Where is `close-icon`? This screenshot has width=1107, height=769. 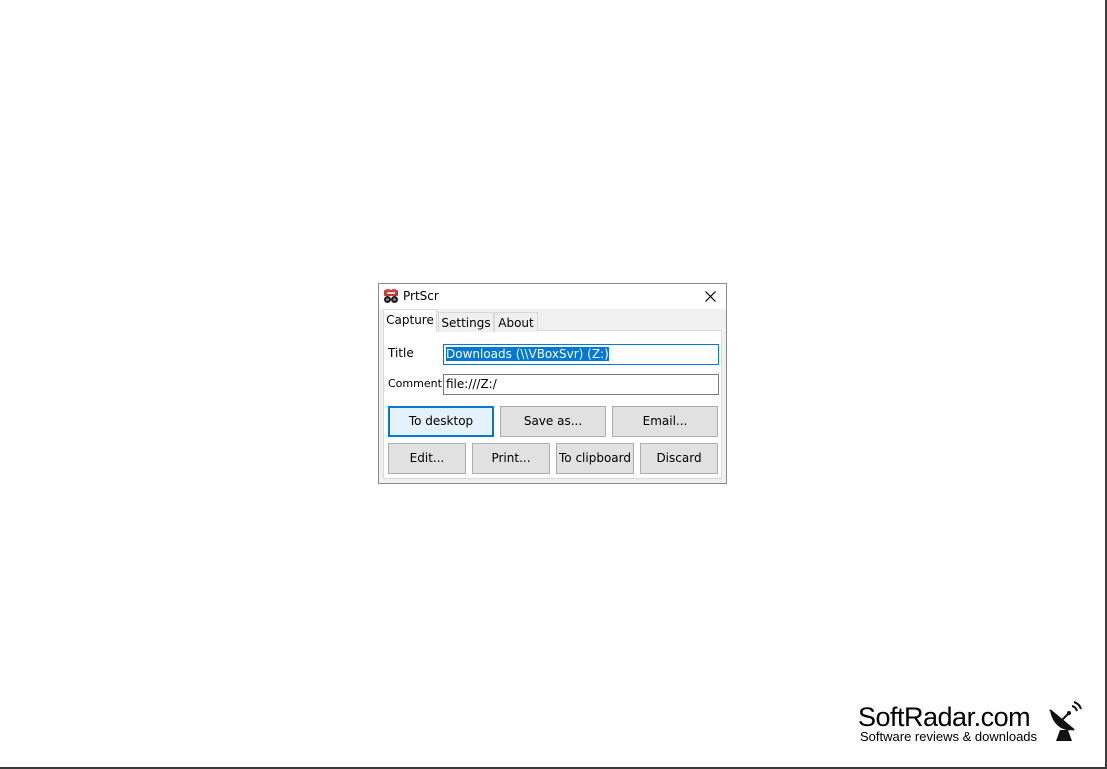 close-icon is located at coordinates (710, 296).